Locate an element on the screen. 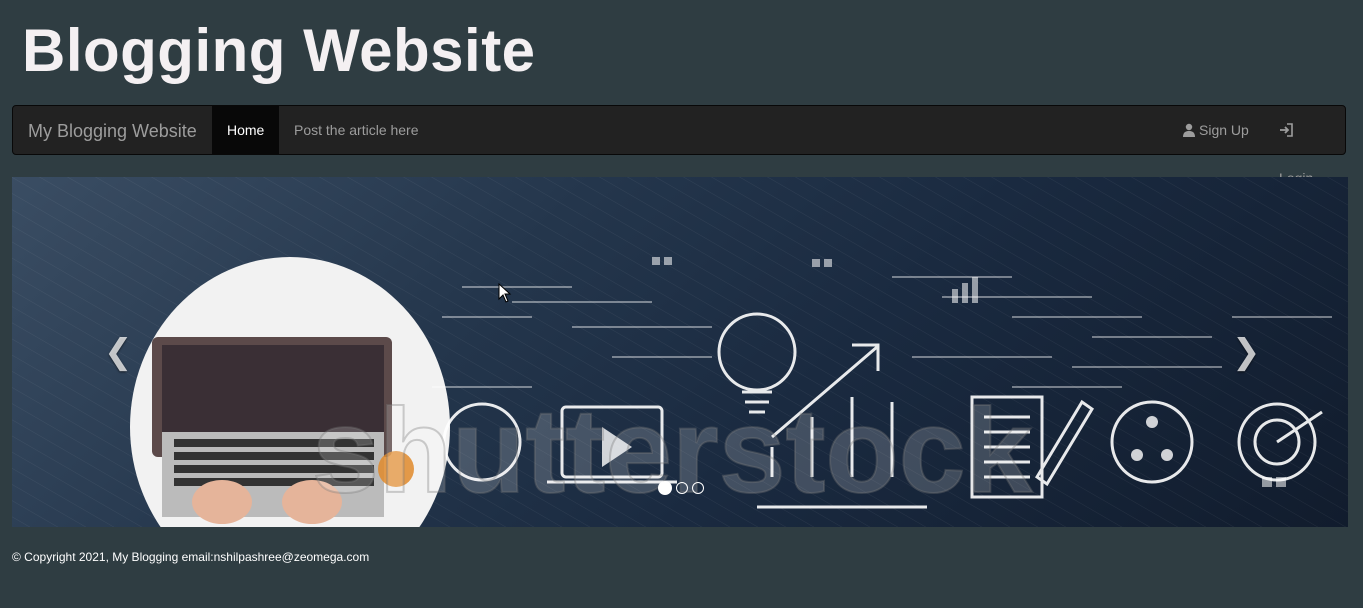 The image size is (1363, 608). carousel-prev-control: ❮ is located at coordinates (118, 352).